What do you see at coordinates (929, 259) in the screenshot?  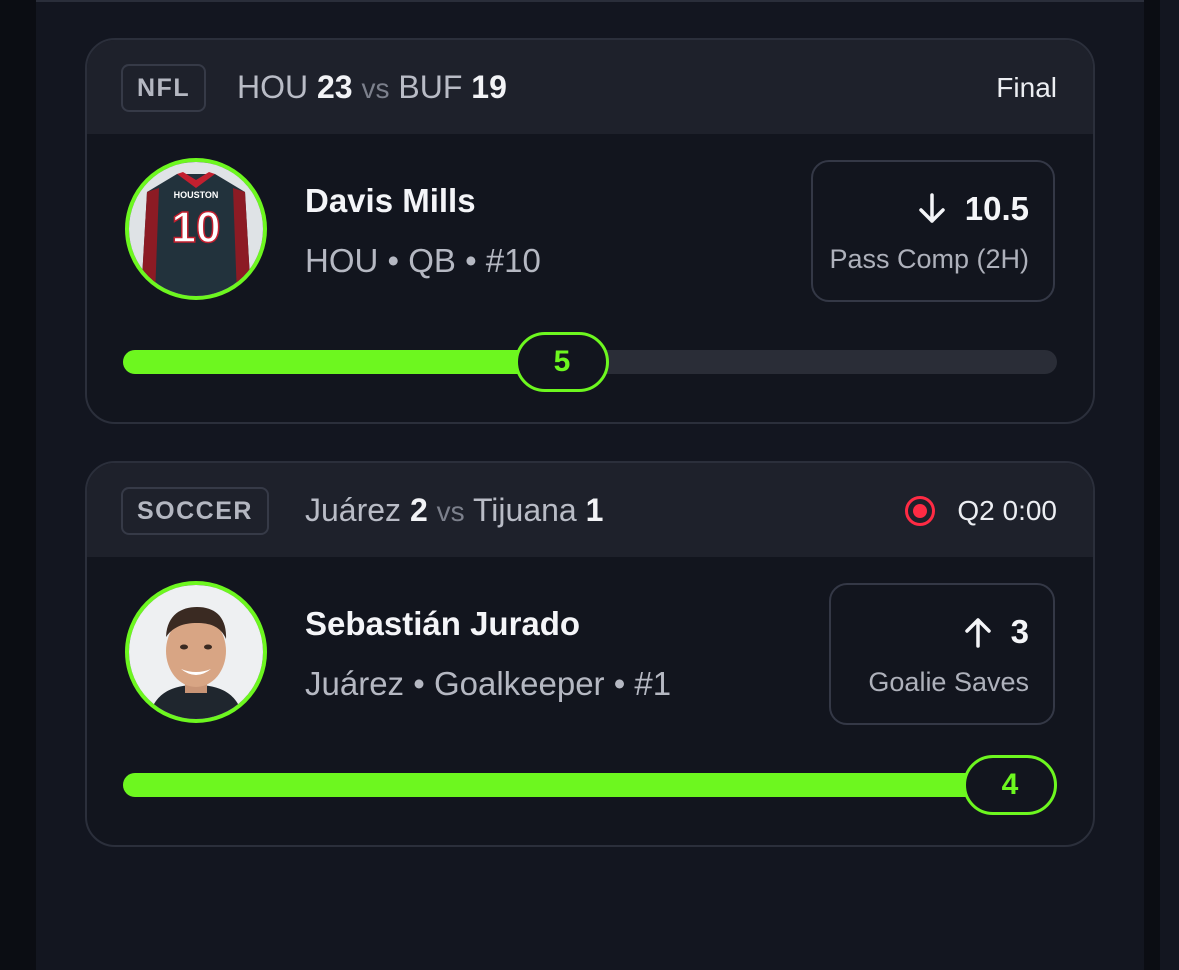 I see `prop-stat-label: Pass Comp (2H)` at bounding box center [929, 259].